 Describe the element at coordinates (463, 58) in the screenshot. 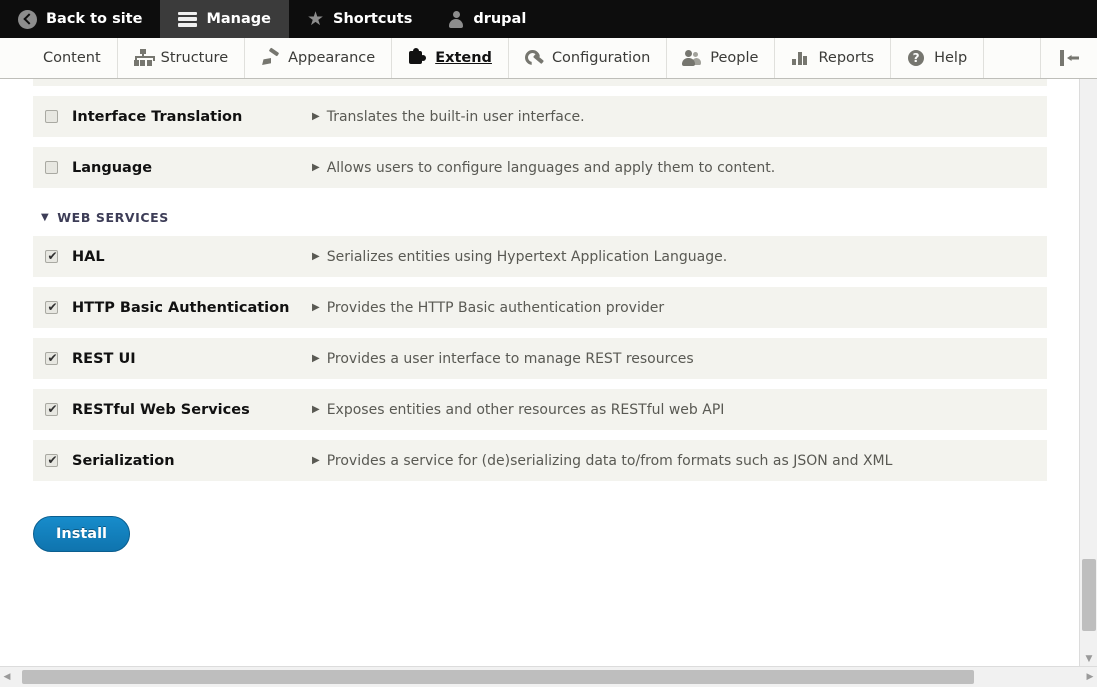

I see `menu-item-label: Extend` at that location.